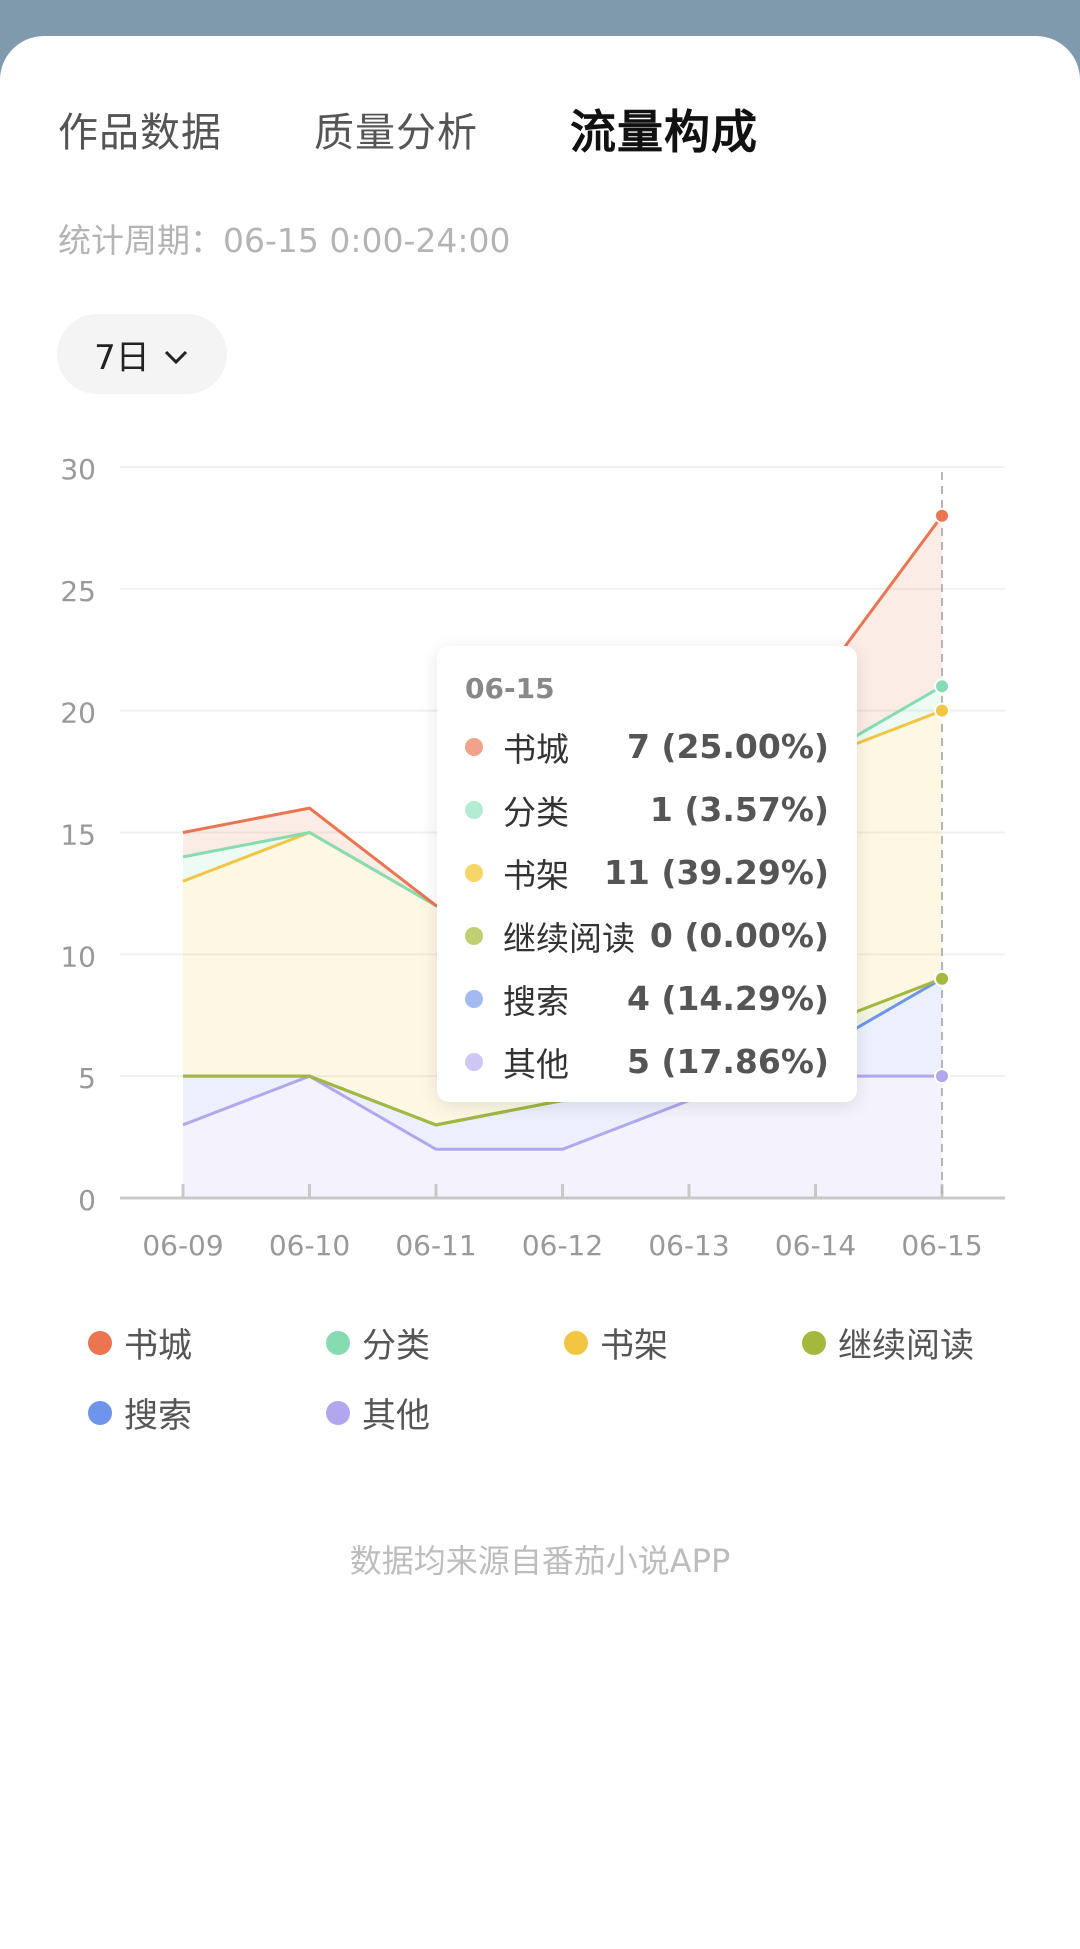 This screenshot has width=1080, height=1949. Describe the element at coordinates (87, 1200) in the screenshot. I see `y-tick-label: 0` at that location.